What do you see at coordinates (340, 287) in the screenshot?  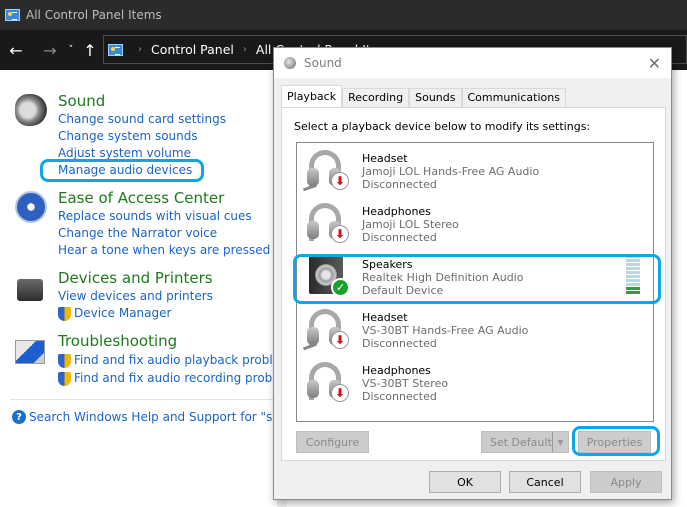 I see `default-device-check-icon: ✓` at bounding box center [340, 287].